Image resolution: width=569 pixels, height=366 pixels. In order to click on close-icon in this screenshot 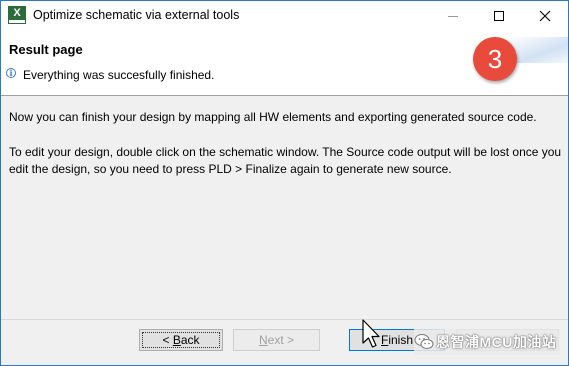, I will do `click(545, 16)`.